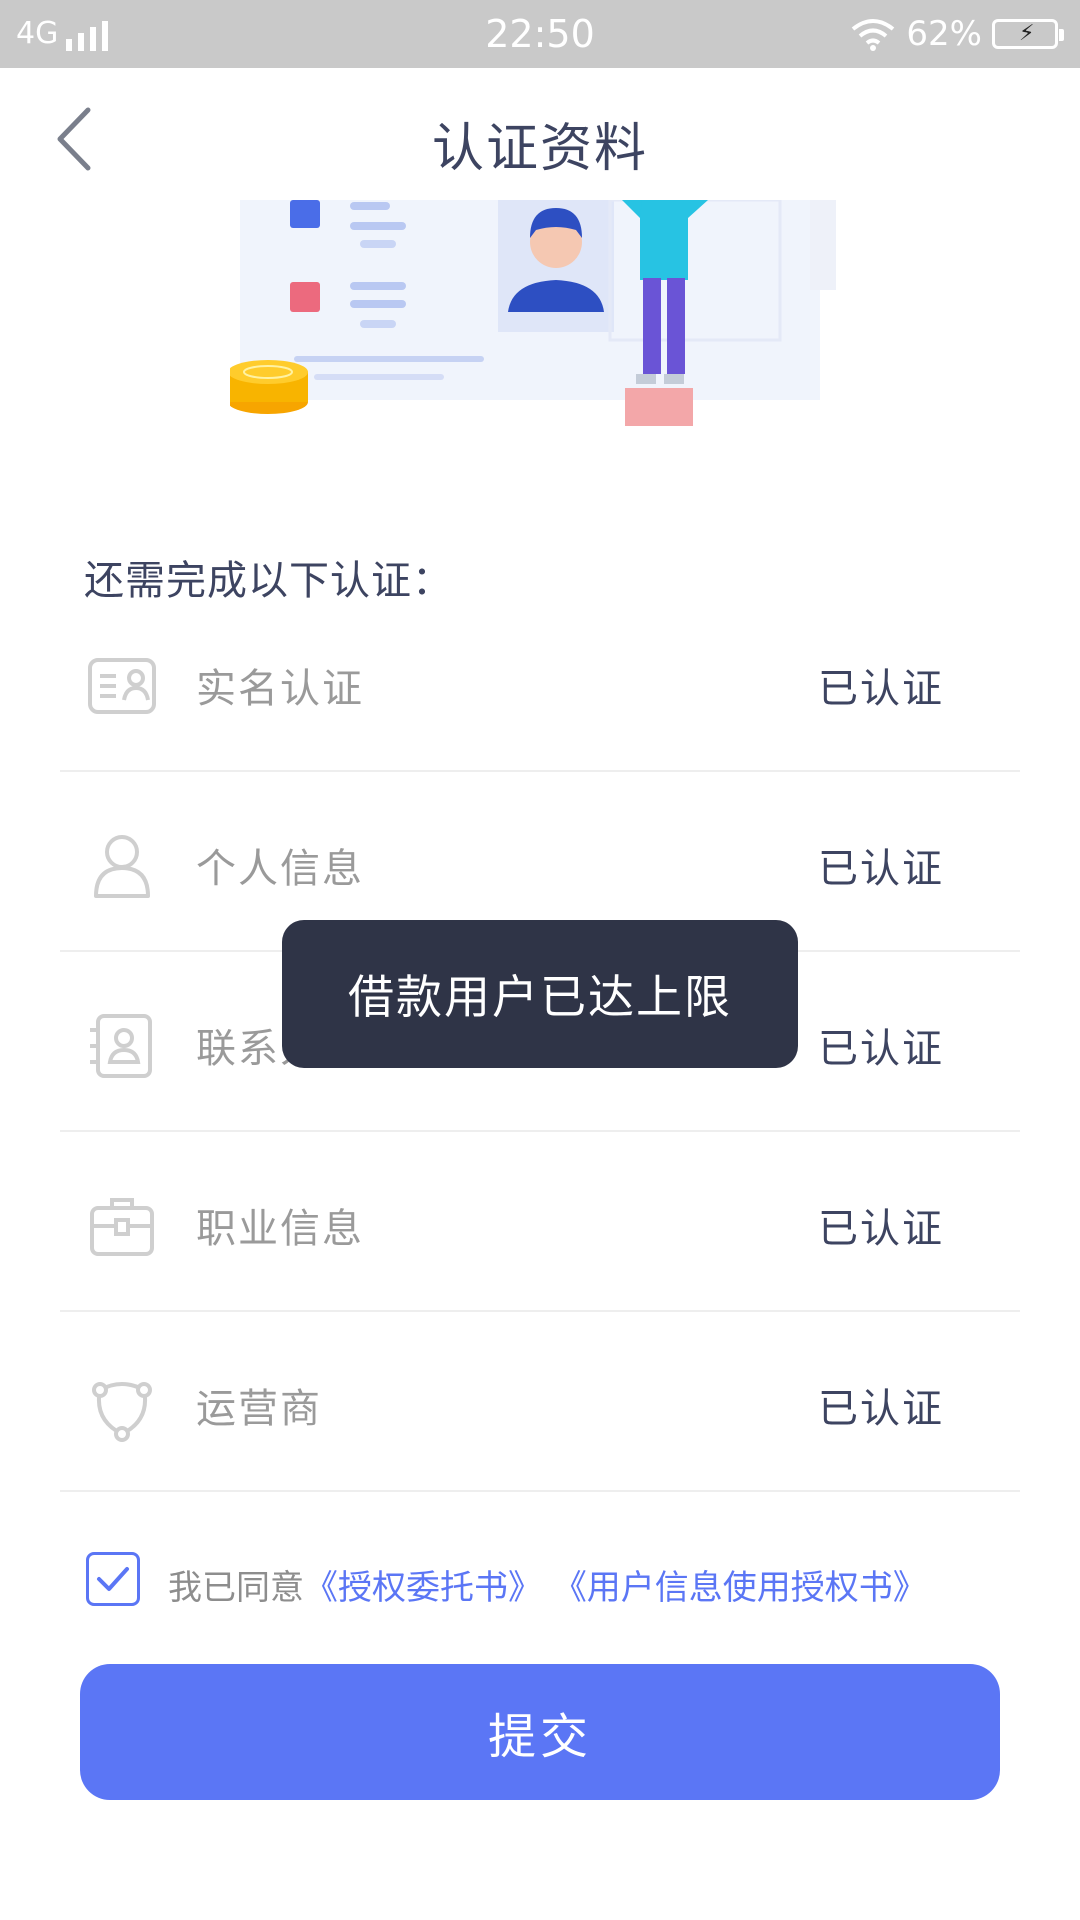  I want to click on agreement-checkbox, so click(113, 1579).